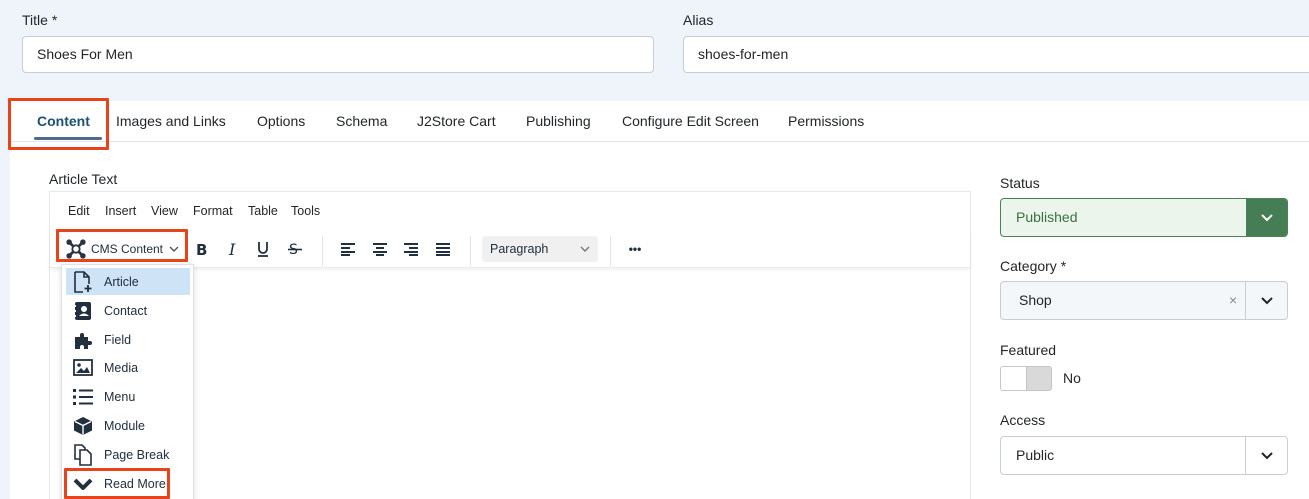 Image resolution: width=1309 pixels, height=499 pixels. What do you see at coordinates (1028, 350) in the screenshot?
I see `featured-label: Featured` at bounding box center [1028, 350].